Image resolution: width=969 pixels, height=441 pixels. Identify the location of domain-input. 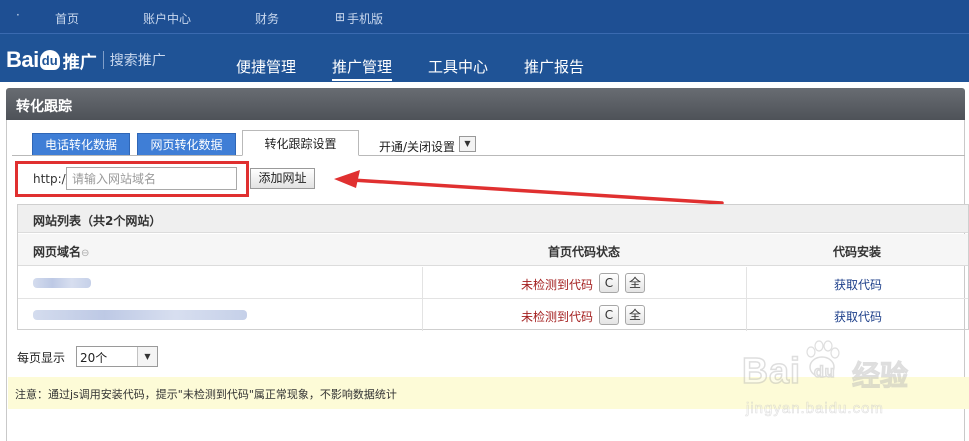
(151, 178).